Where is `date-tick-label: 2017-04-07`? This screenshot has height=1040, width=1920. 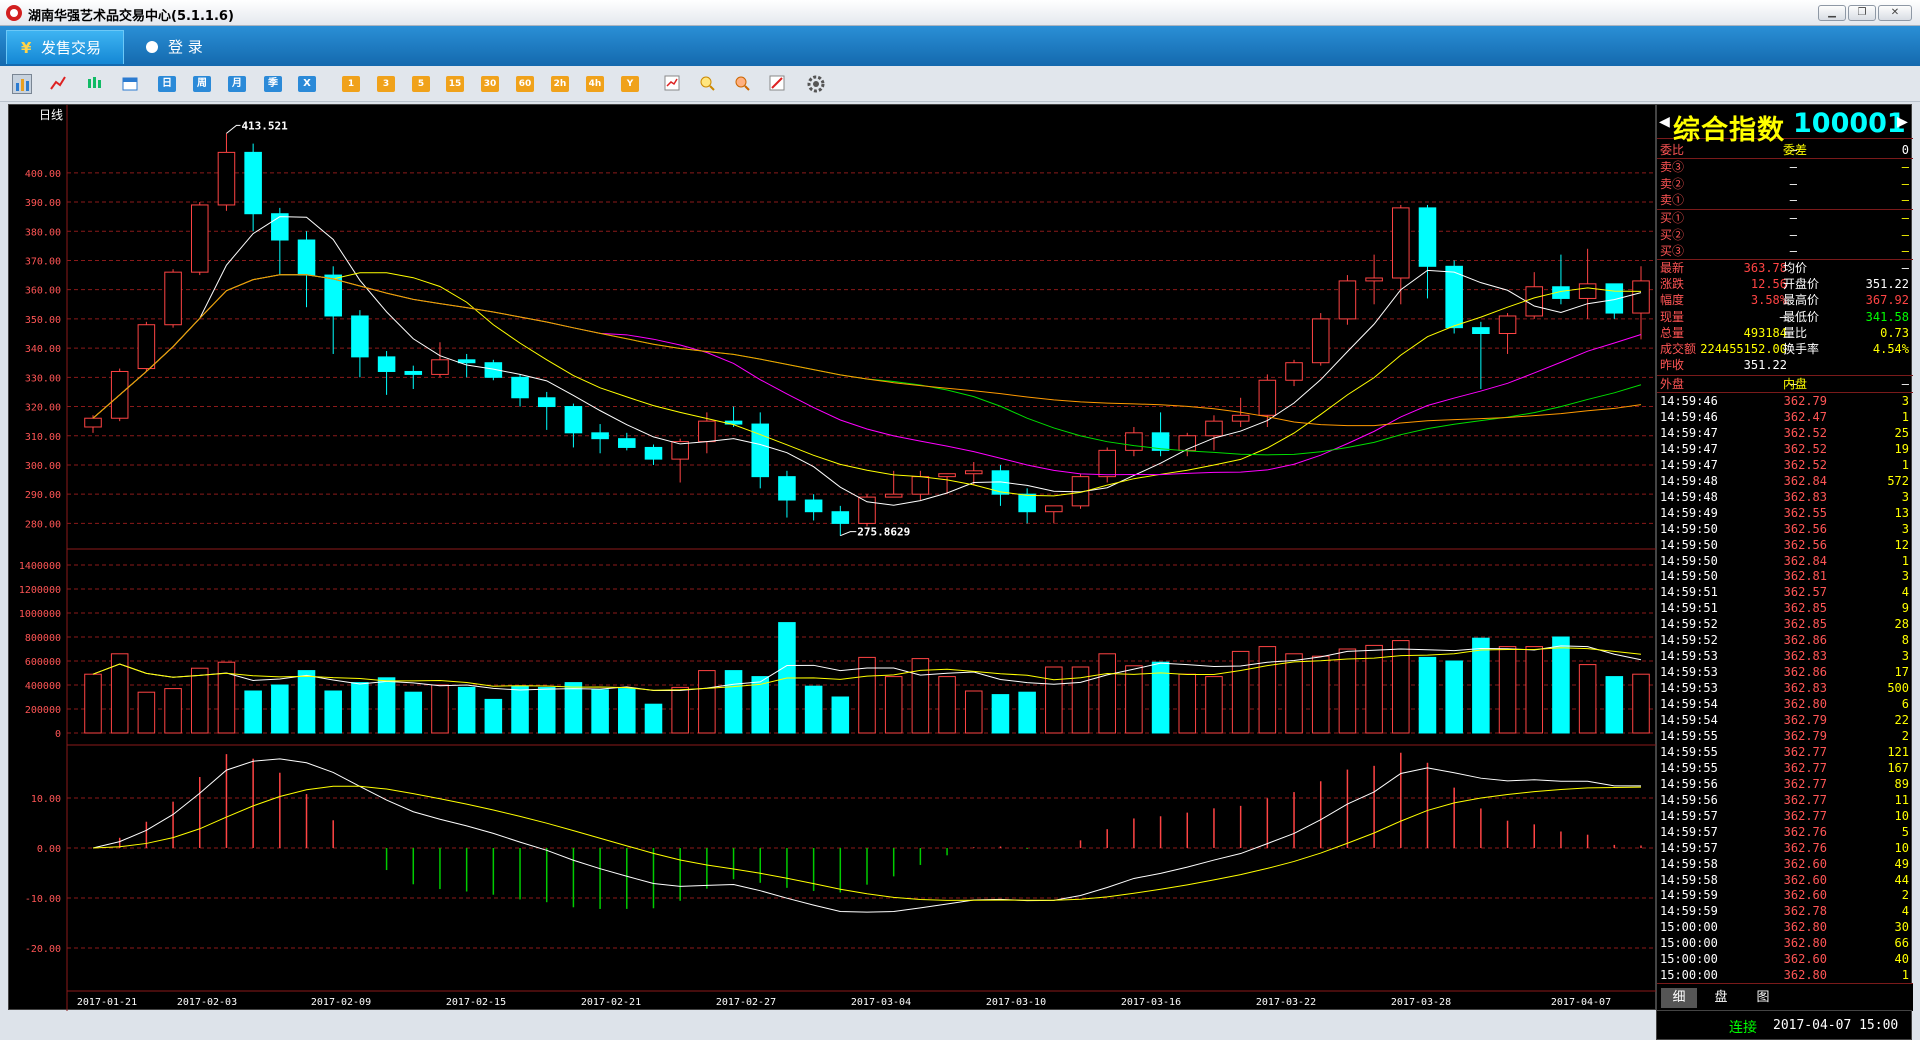
date-tick-label: 2017-04-07 is located at coordinates (1581, 1002).